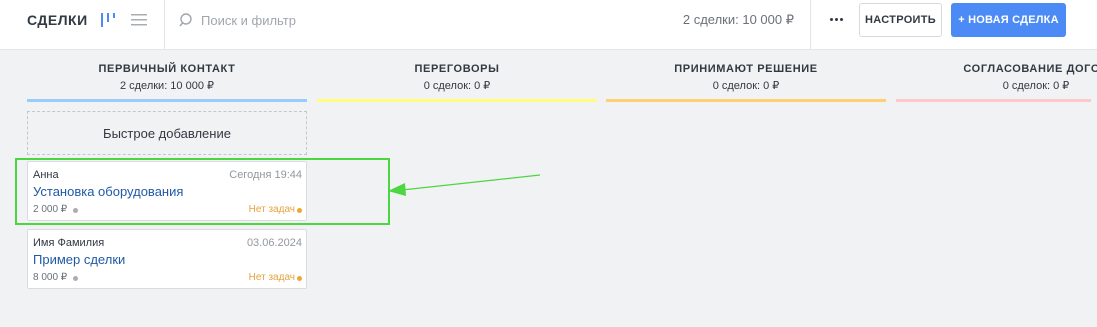  I want to click on card-contact: Имя Фамилия, so click(69, 243).